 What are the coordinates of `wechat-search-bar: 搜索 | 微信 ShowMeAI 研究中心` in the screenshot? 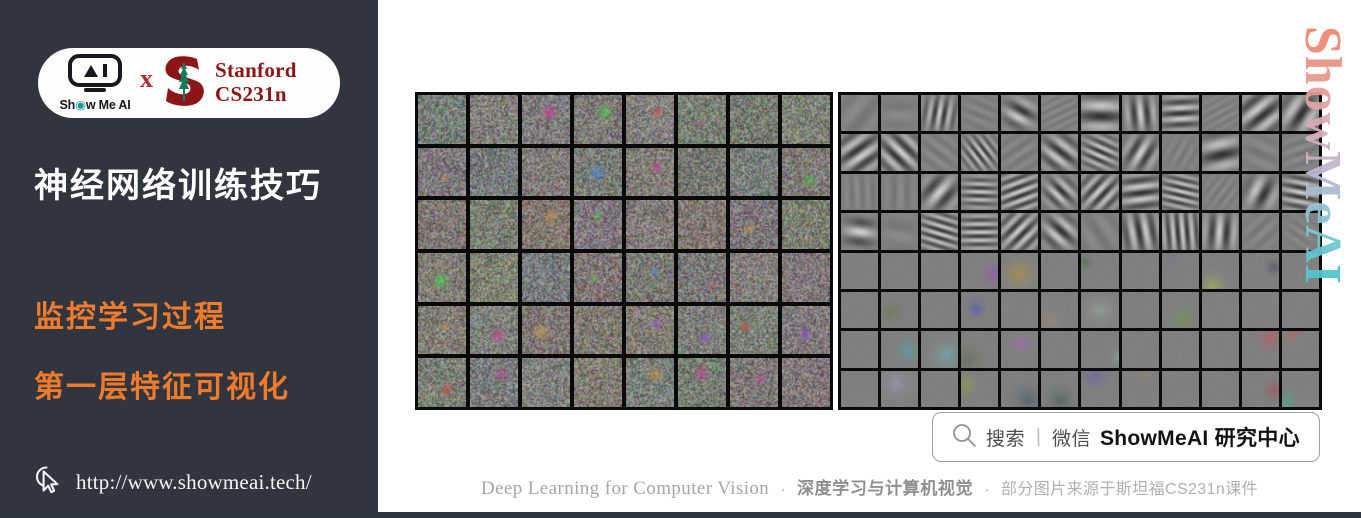 It's located at (1126, 437).